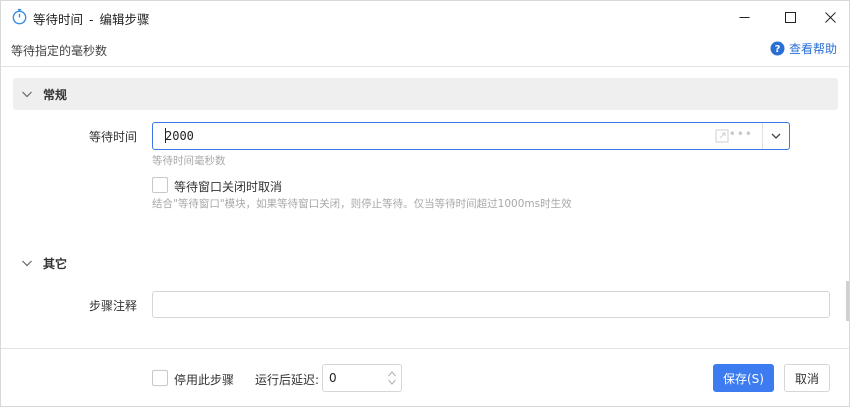 This screenshot has height=407, width=850. Describe the element at coordinates (425, 263) in the screenshot. I see `section-other-header: 其它` at that location.